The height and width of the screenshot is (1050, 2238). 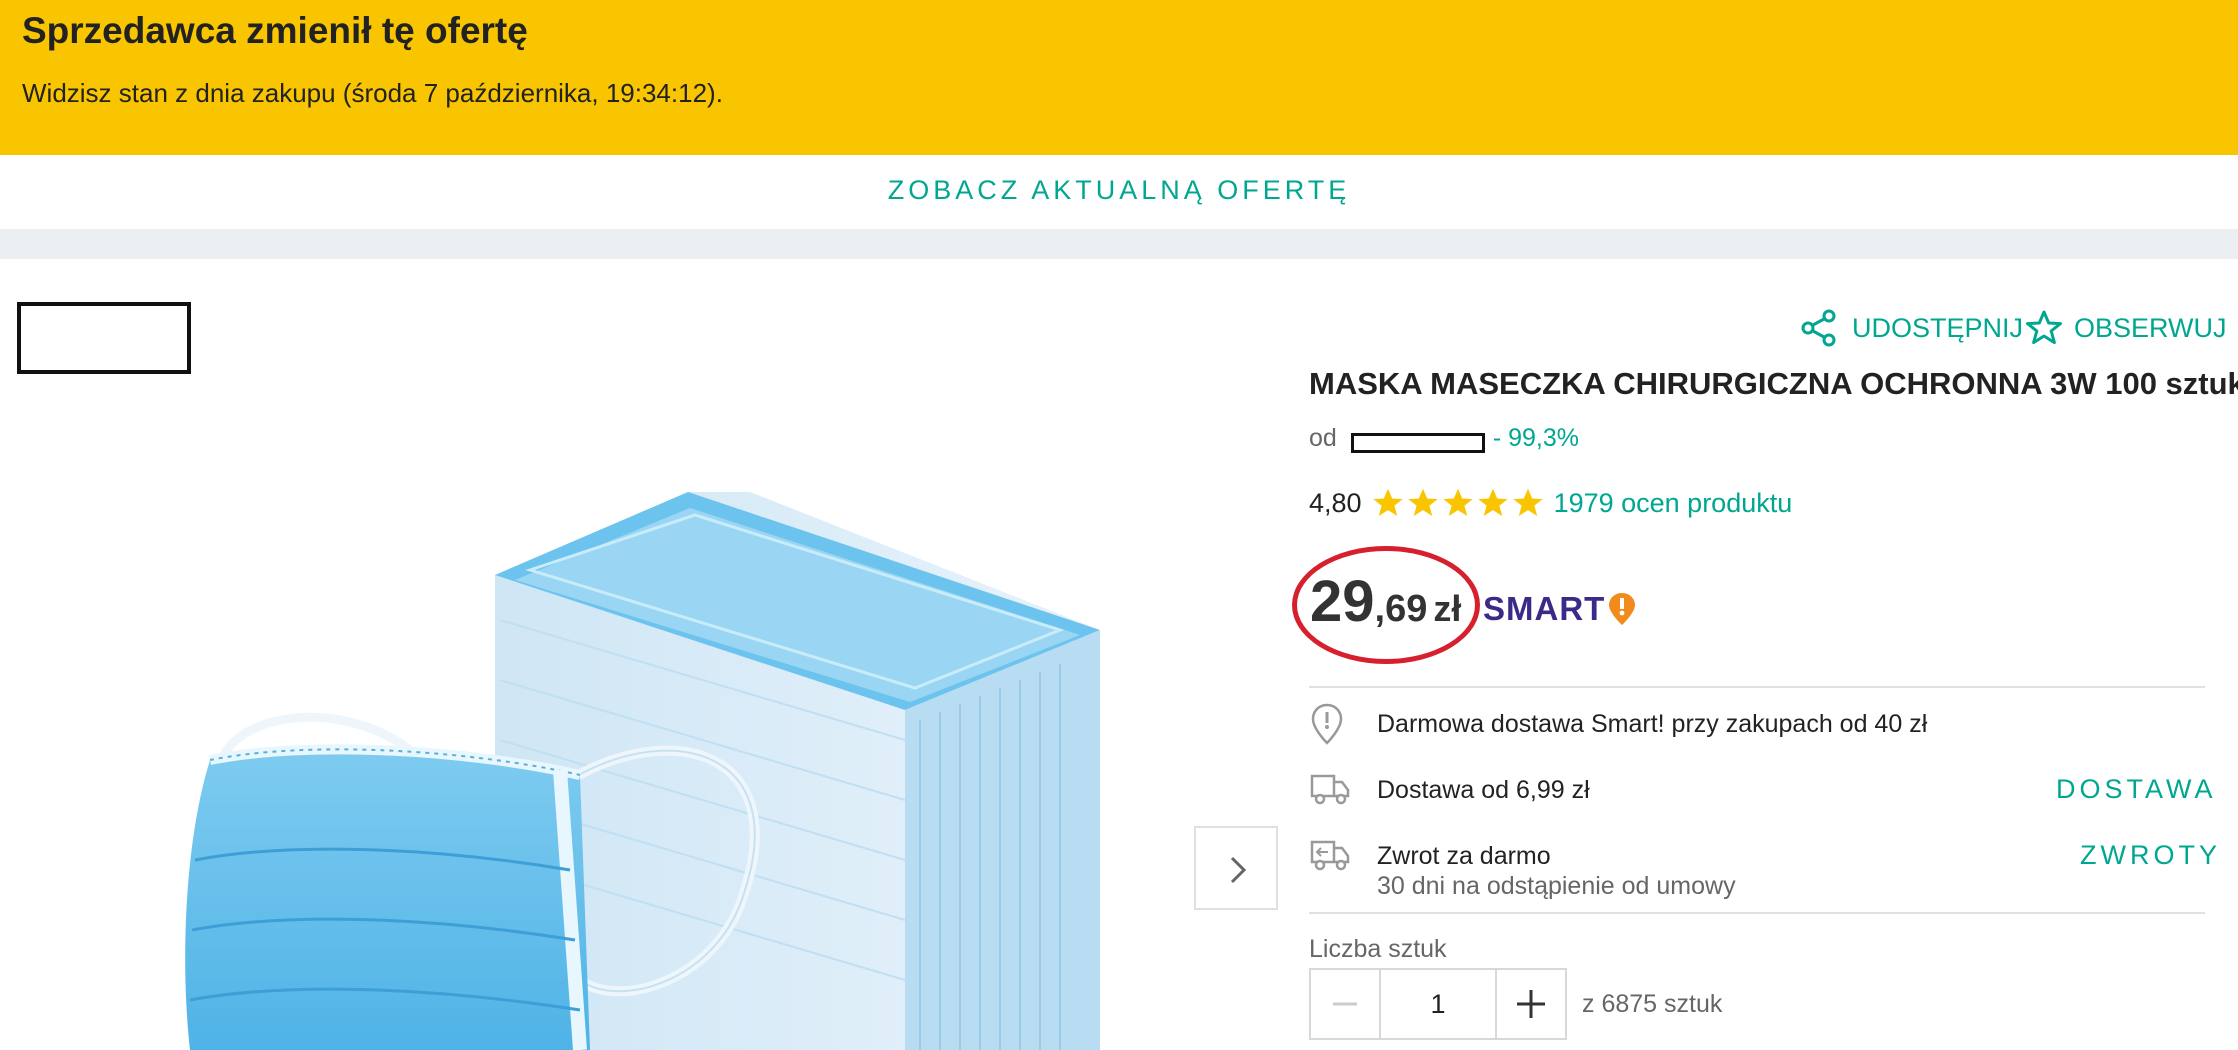 I want to click on minus-icon, so click(x=1345, y=1004).